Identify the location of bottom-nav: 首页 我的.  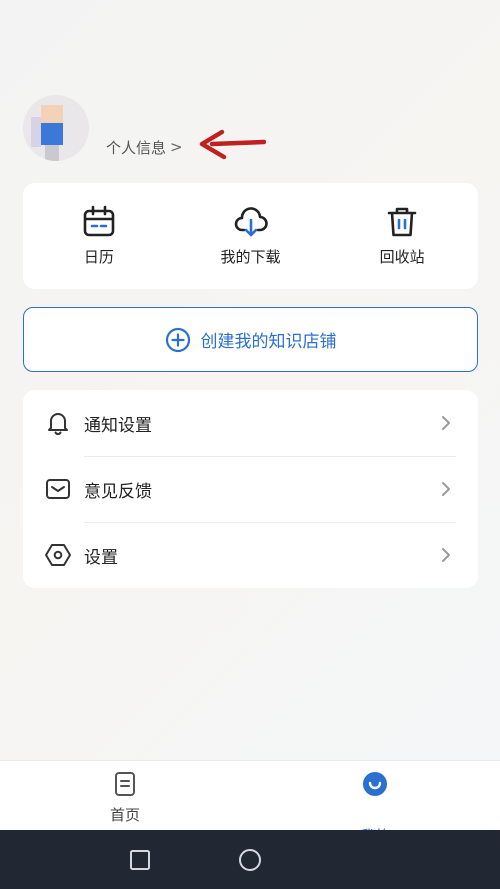
(250, 795).